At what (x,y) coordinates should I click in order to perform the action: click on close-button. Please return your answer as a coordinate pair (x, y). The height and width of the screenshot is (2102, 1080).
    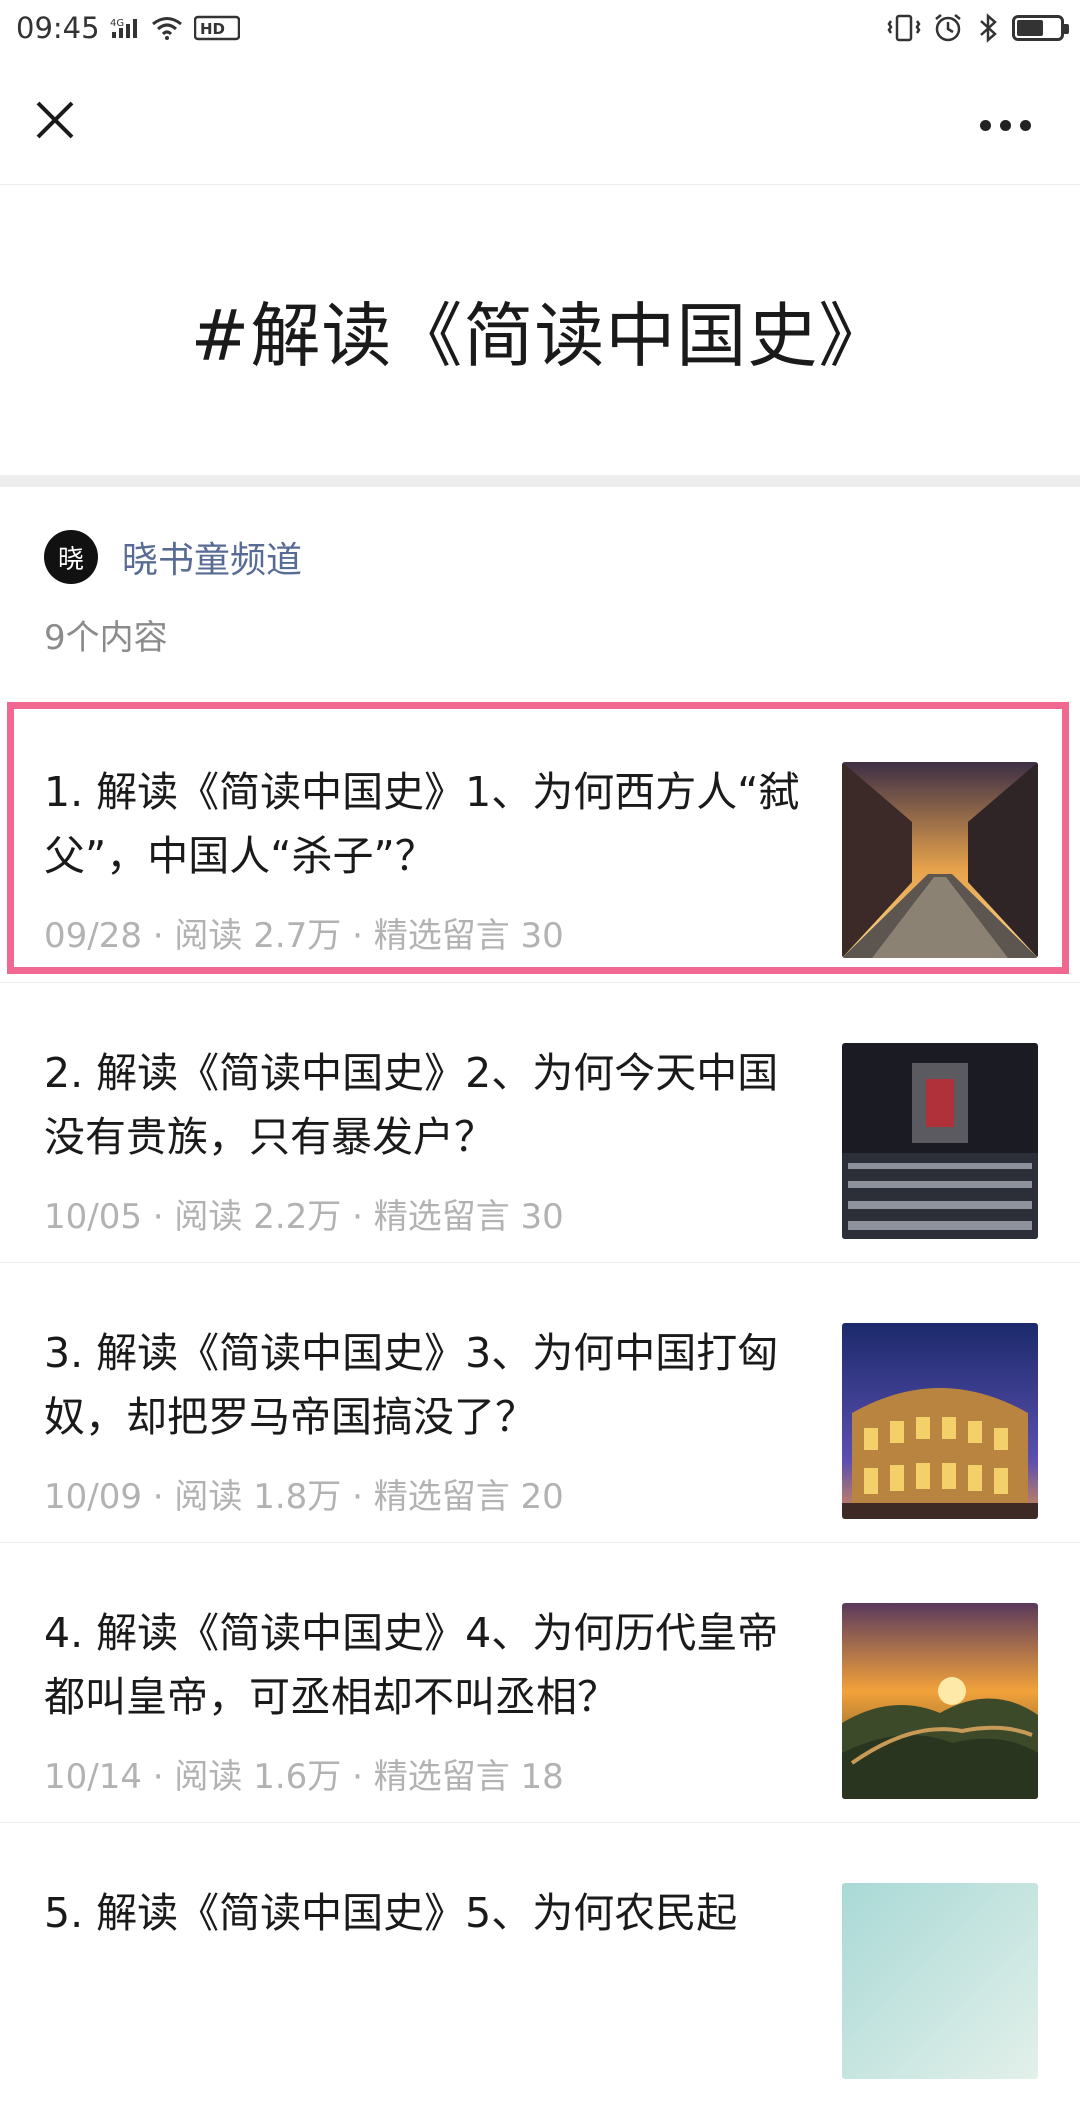
    Looking at the image, I should click on (55, 120).